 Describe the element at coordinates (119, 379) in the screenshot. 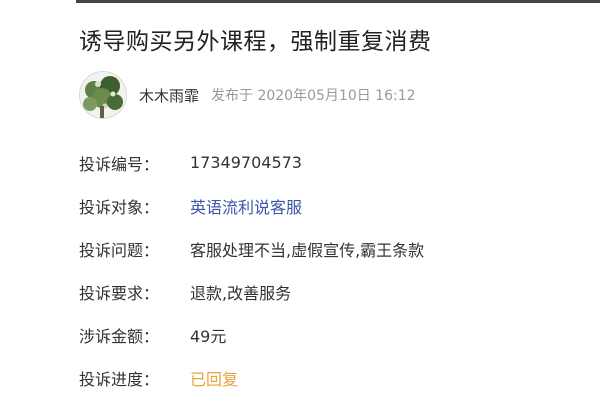

I see `field-label: 投诉进度：` at that location.